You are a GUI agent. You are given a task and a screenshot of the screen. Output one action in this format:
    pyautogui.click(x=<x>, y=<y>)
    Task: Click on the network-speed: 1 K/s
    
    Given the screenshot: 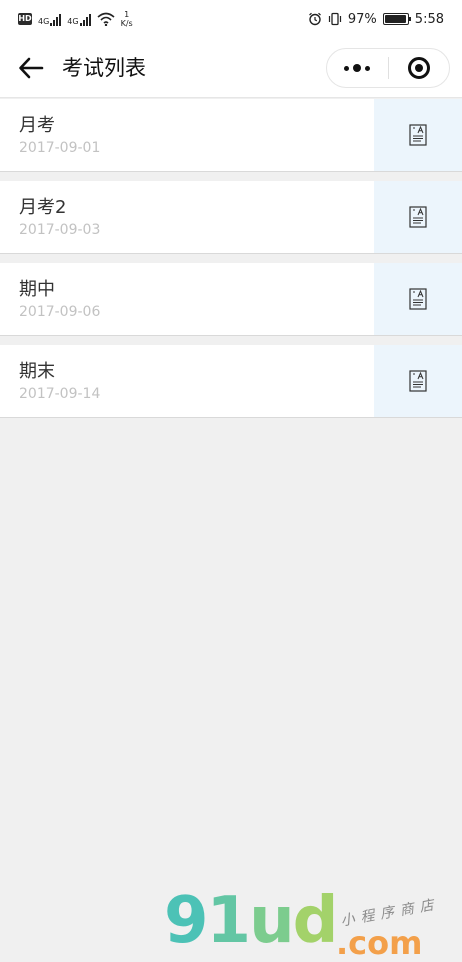 What is the action you would take?
    pyautogui.click(x=127, y=19)
    